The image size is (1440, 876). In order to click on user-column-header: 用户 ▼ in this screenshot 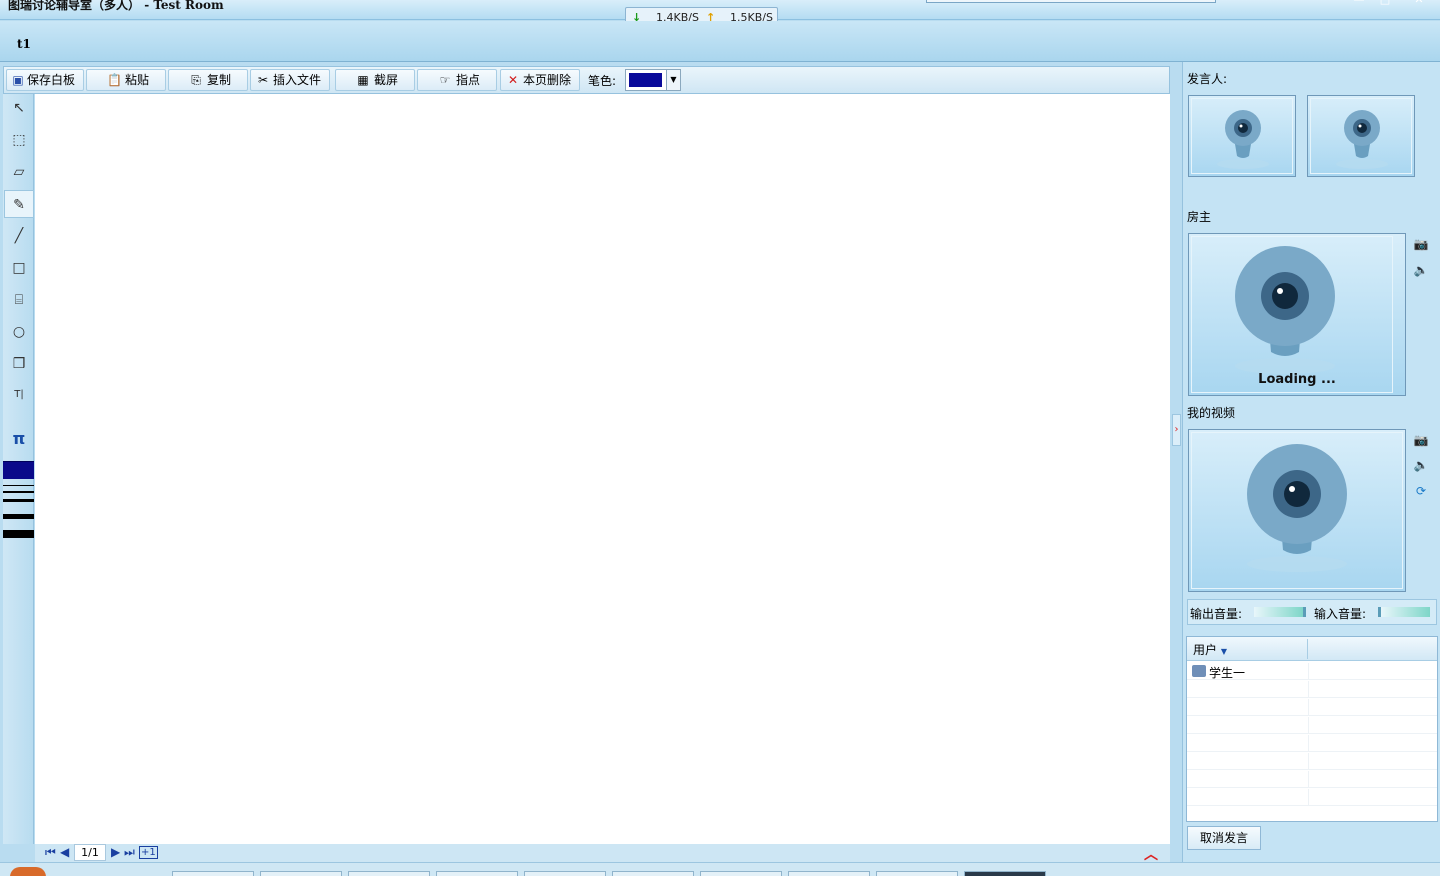, I will do `click(1210, 649)`.